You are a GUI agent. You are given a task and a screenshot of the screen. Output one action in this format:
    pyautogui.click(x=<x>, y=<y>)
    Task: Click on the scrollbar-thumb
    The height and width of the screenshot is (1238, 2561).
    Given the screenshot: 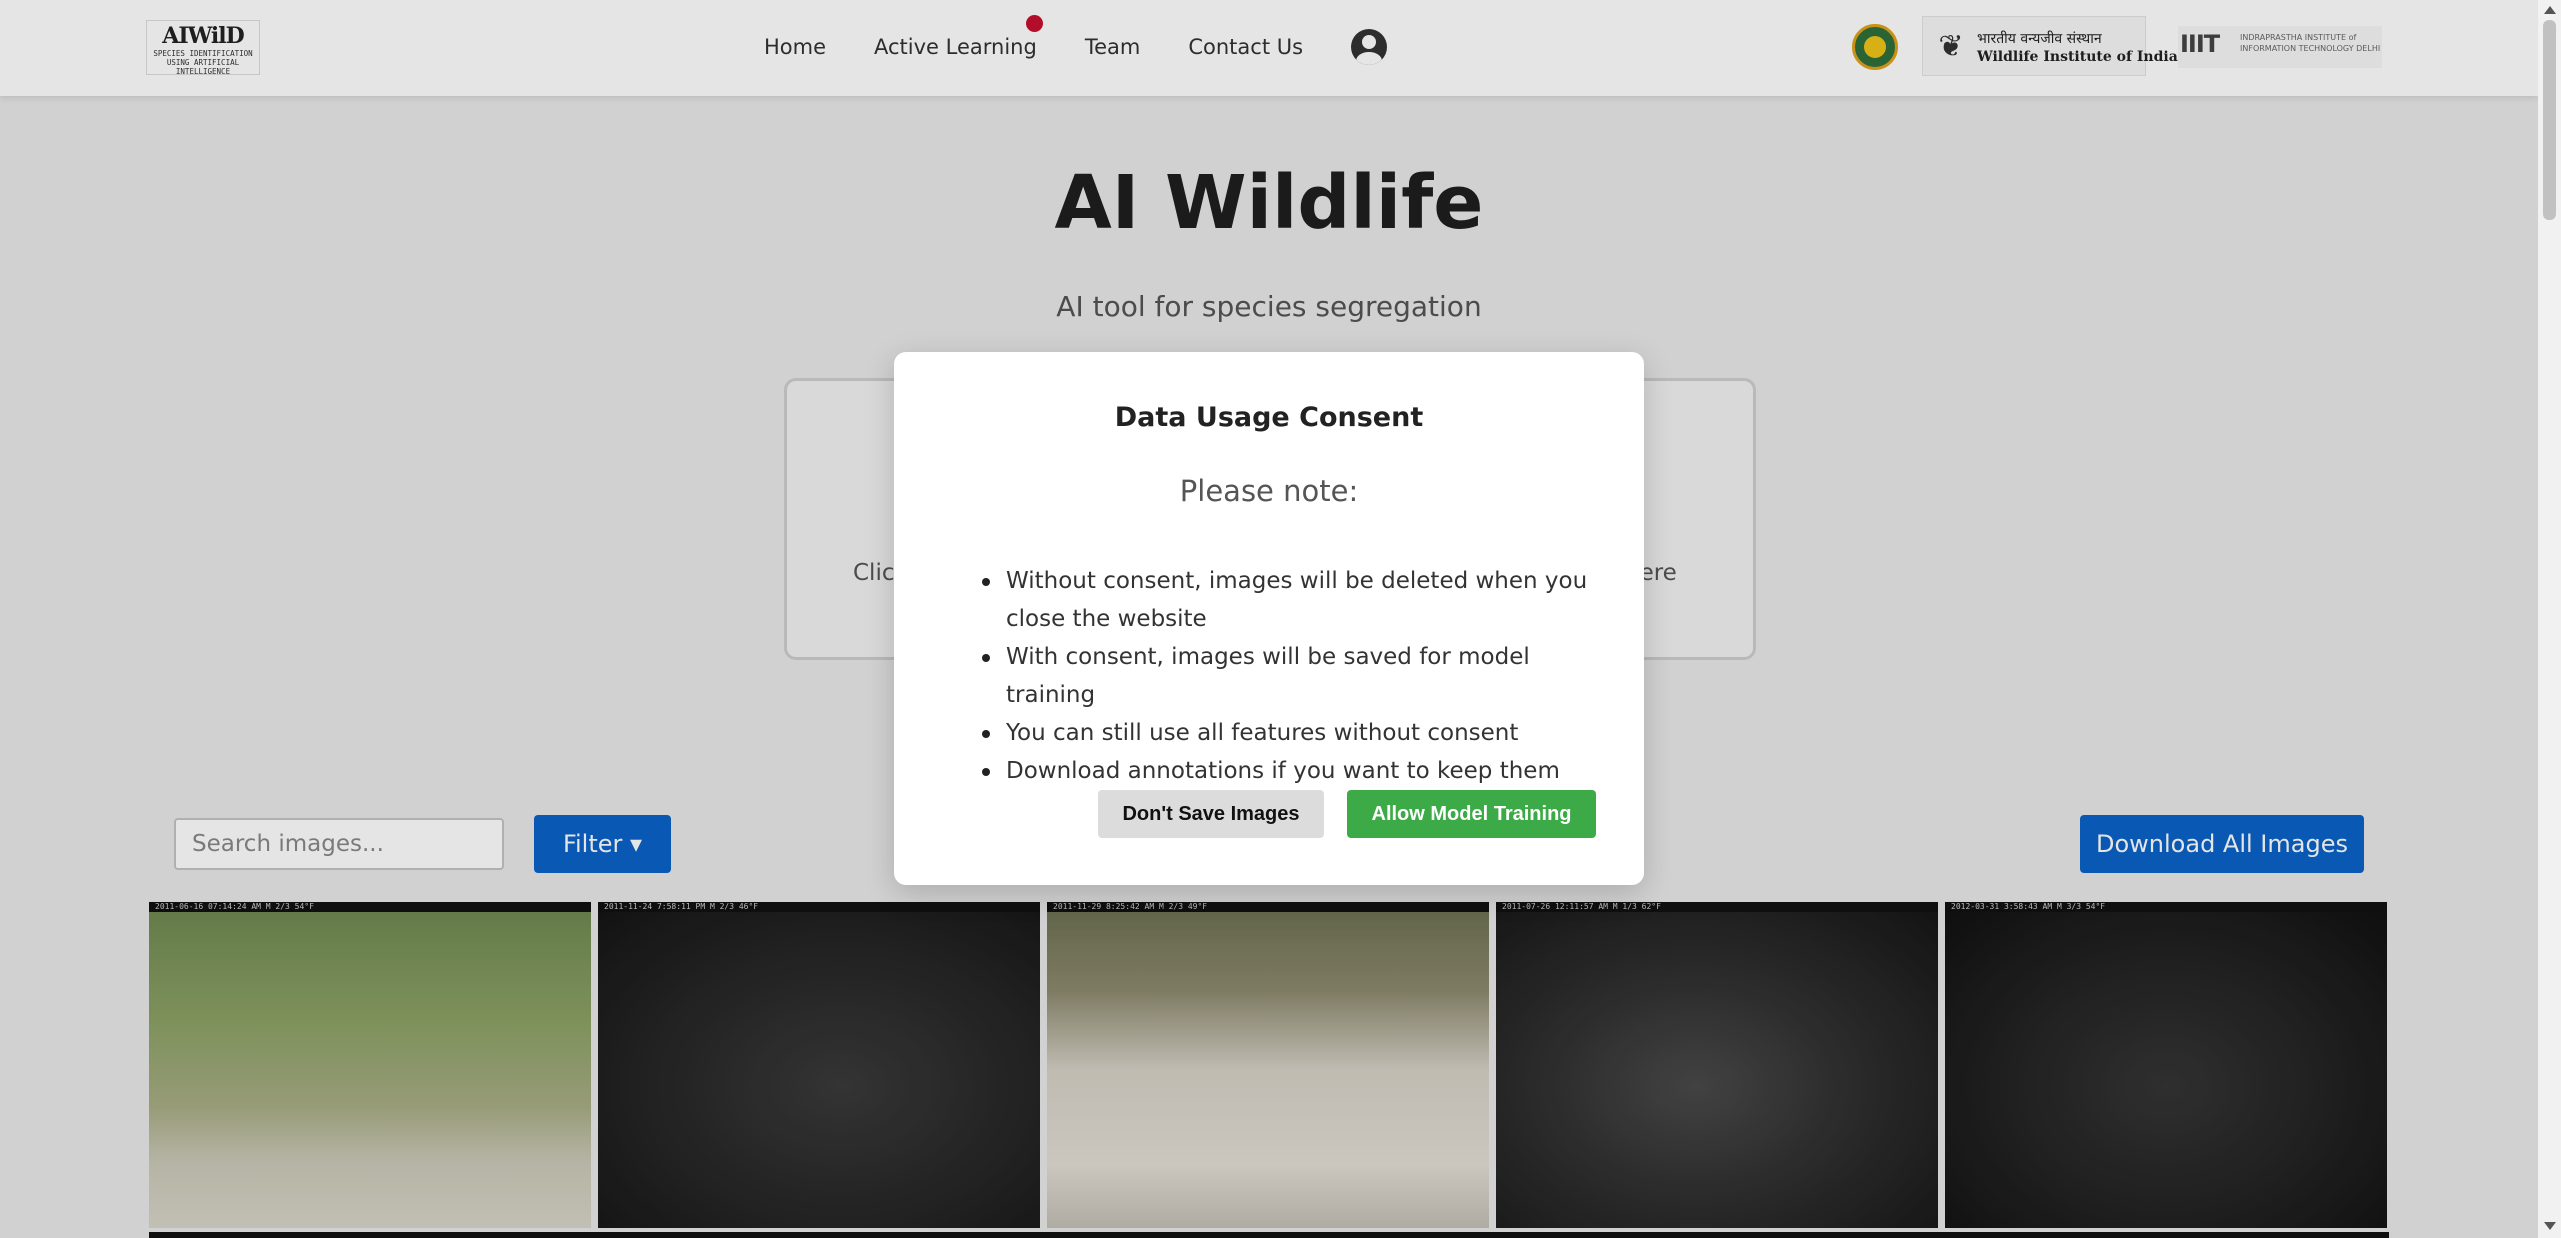 What is the action you would take?
    pyautogui.click(x=2549, y=120)
    